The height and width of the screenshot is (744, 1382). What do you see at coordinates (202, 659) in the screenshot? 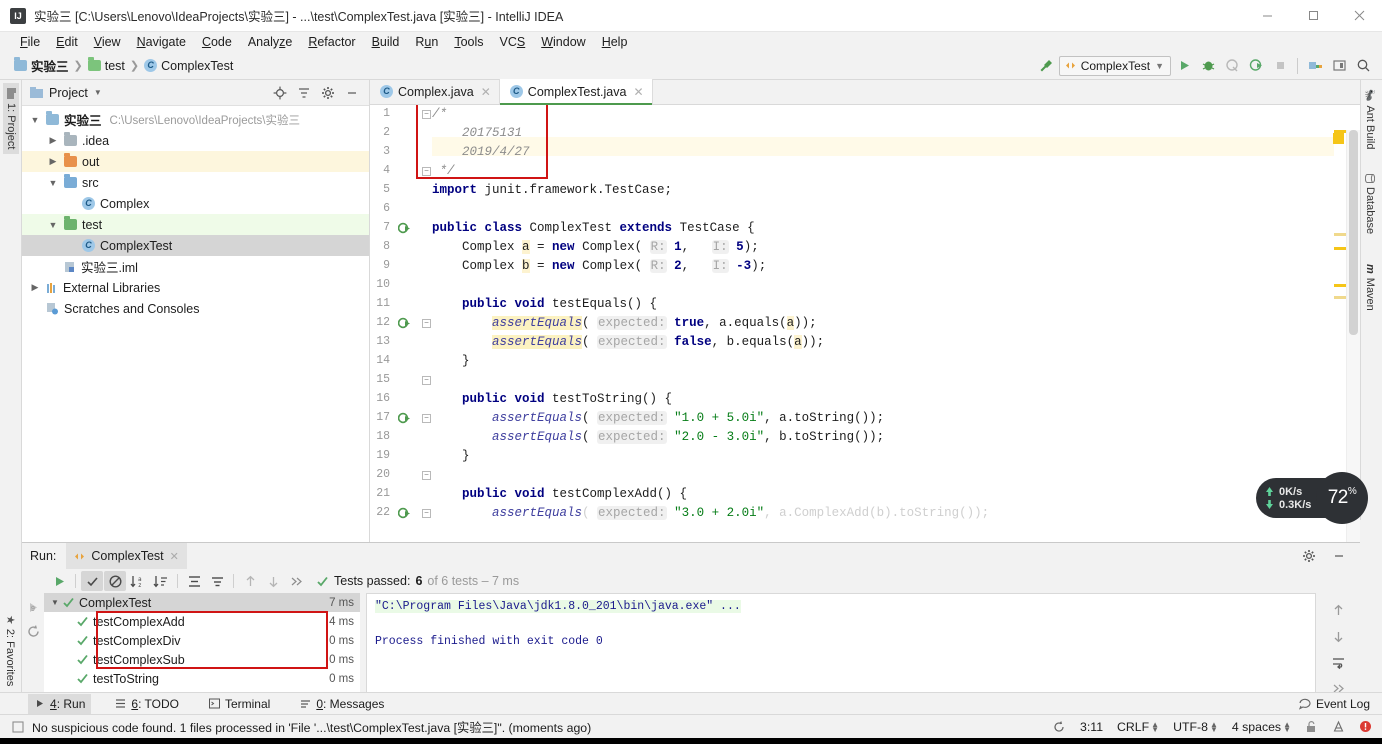
I see `test-tree-item: testComplexSub 0 ms` at bounding box center [202, 659].